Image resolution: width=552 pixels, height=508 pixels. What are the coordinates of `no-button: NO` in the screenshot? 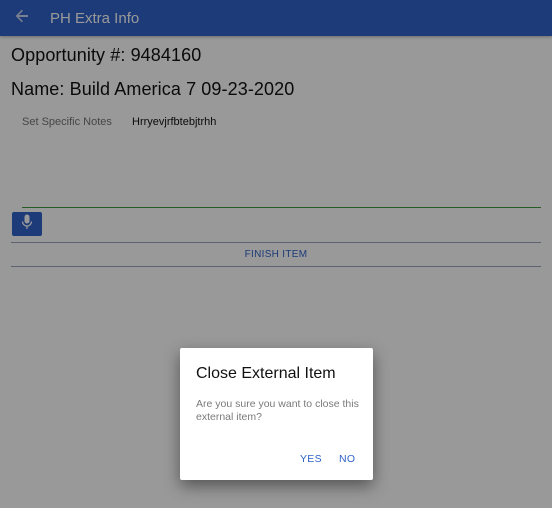 It's located at (347, 459).